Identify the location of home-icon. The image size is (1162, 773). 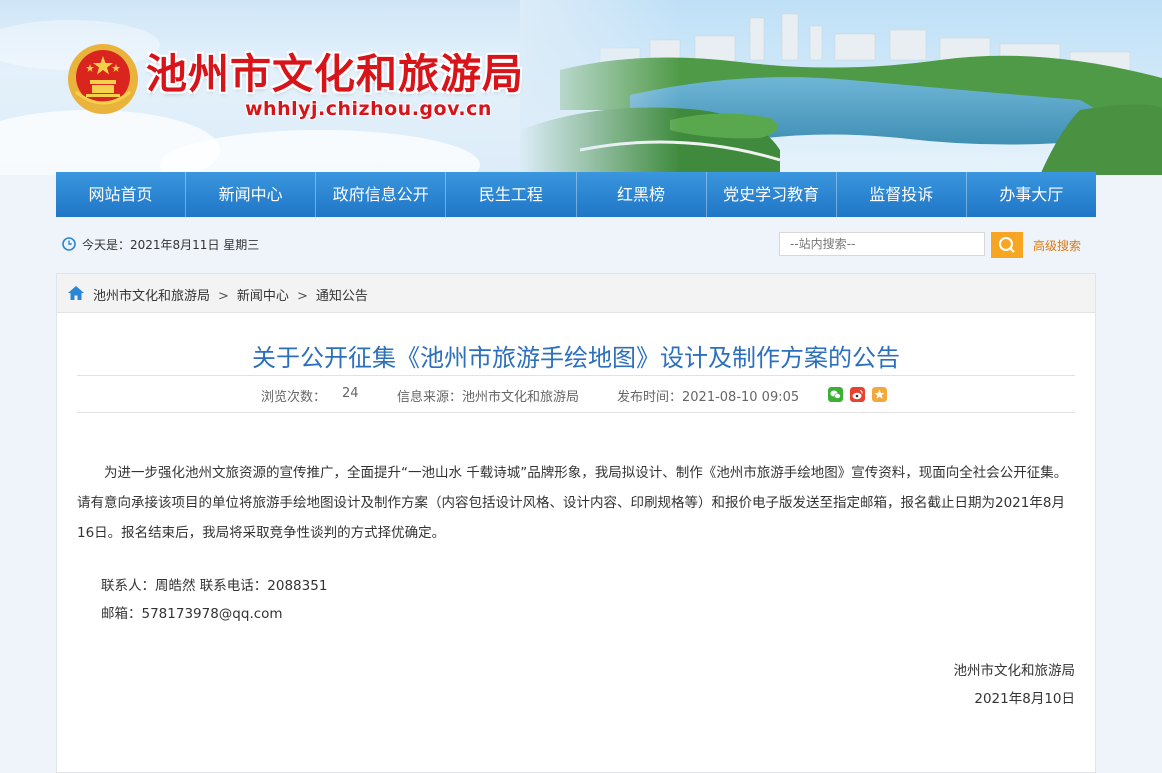
(76, 293).